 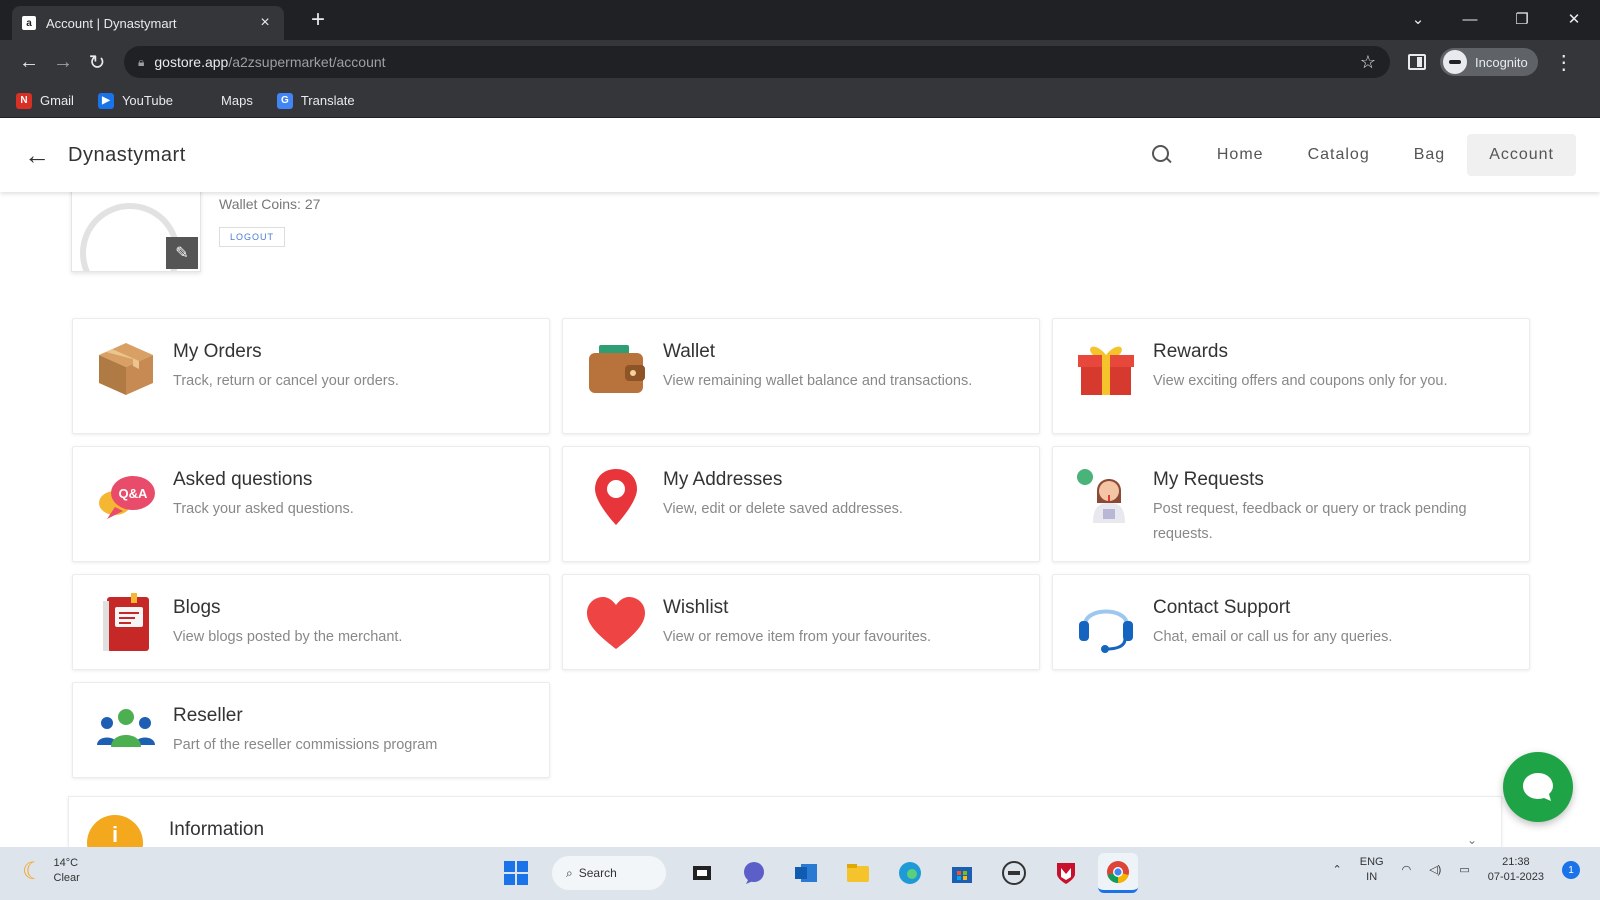 What do you see at coordinates (1222, 607) in the screenshot?
I see `card-title: Contact Support` at bounding box center [1222, 607].